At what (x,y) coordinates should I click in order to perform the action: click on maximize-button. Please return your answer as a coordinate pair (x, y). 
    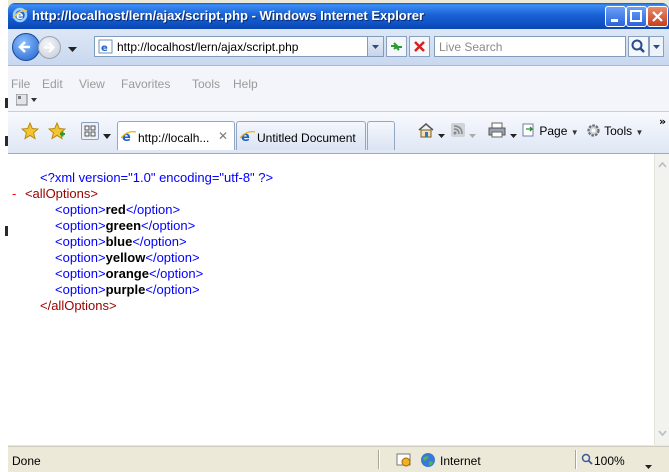
    Looking at the image, I should click on (636, 16).